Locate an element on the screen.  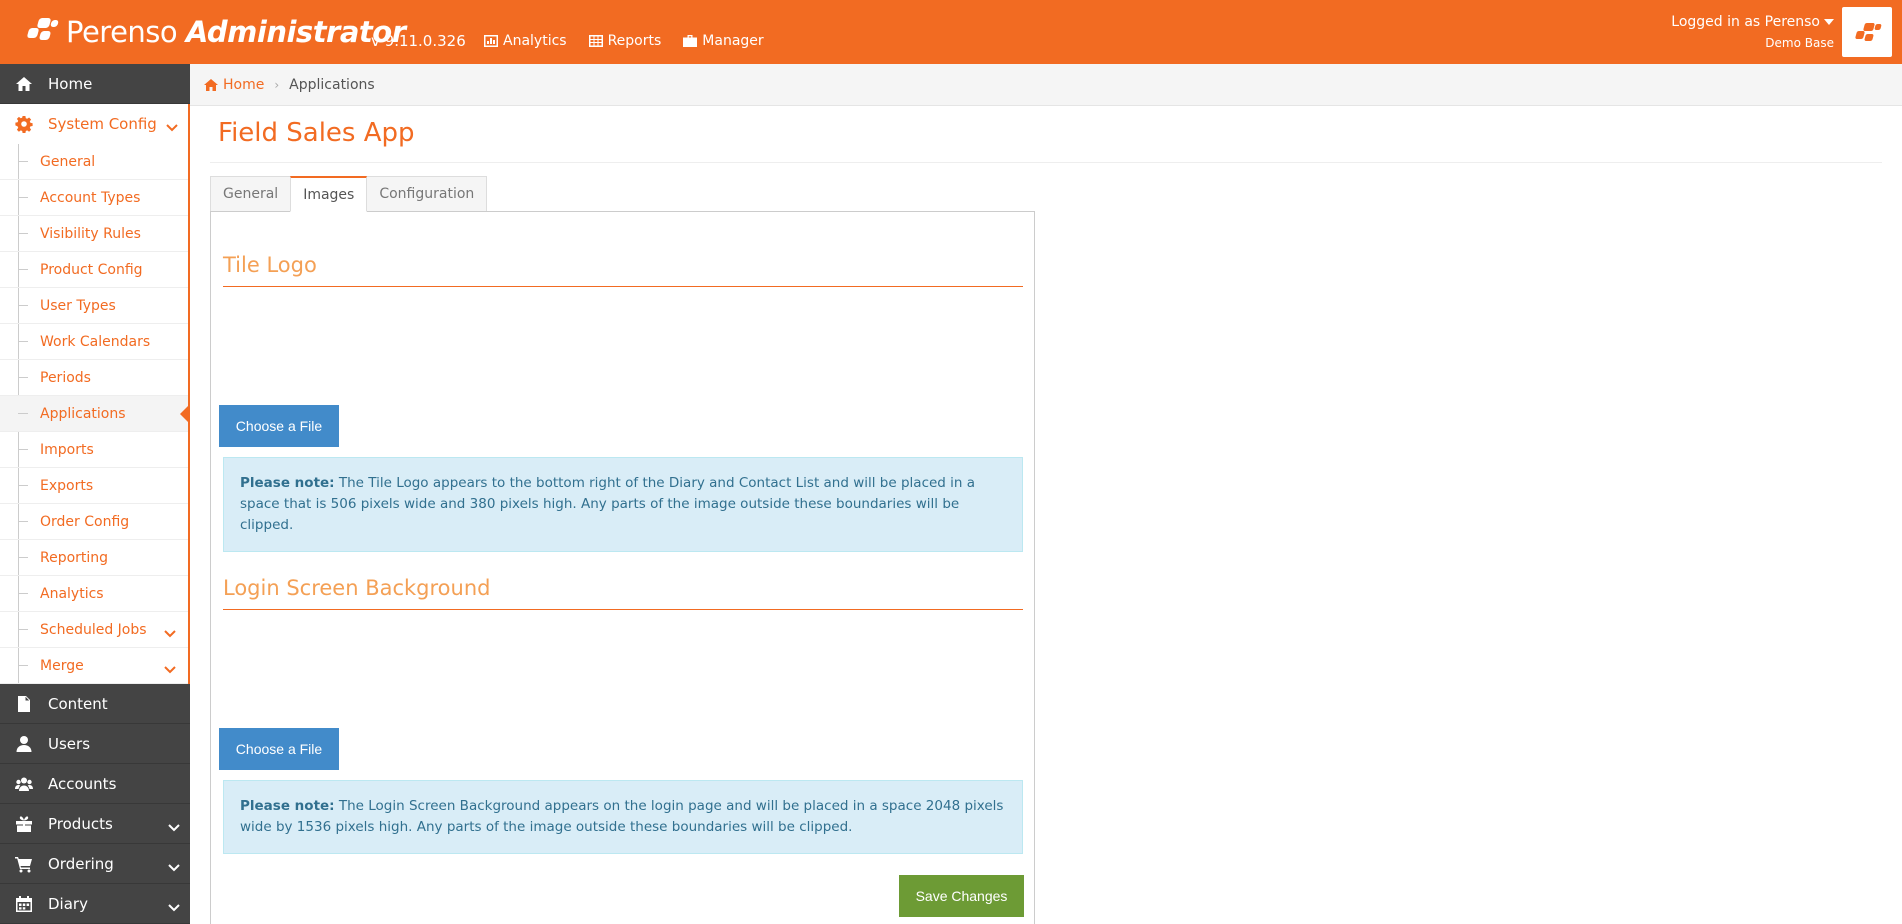
sidebar-item-label: Products is located at coordinates (80, 823).